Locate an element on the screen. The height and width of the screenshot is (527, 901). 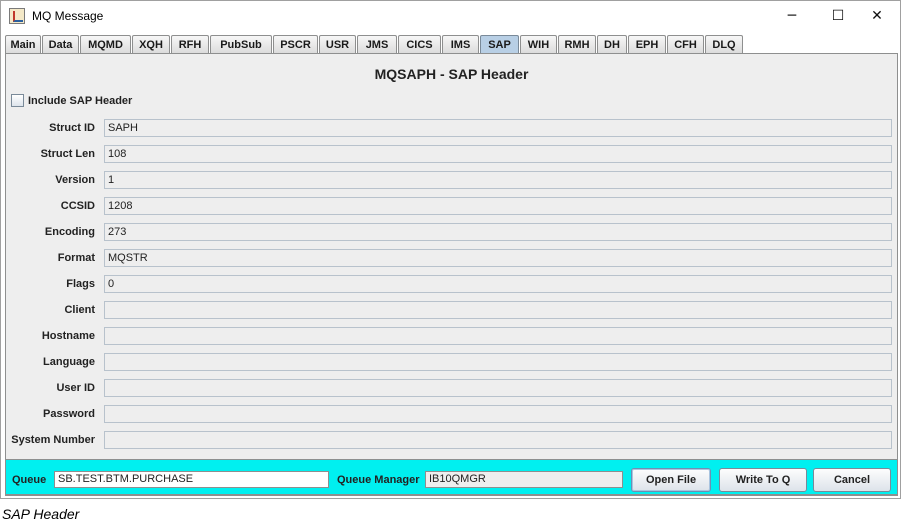
queue-manager-label: Queue Manager is located at coordinates (378, 480).